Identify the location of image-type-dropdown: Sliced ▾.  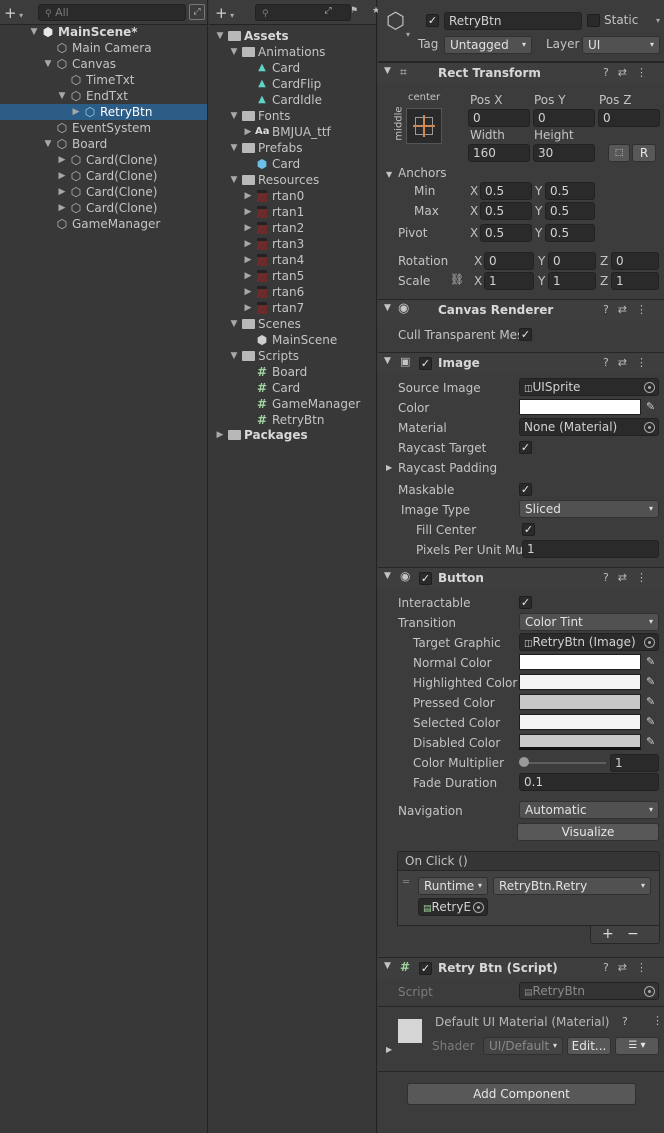
(589, 509).